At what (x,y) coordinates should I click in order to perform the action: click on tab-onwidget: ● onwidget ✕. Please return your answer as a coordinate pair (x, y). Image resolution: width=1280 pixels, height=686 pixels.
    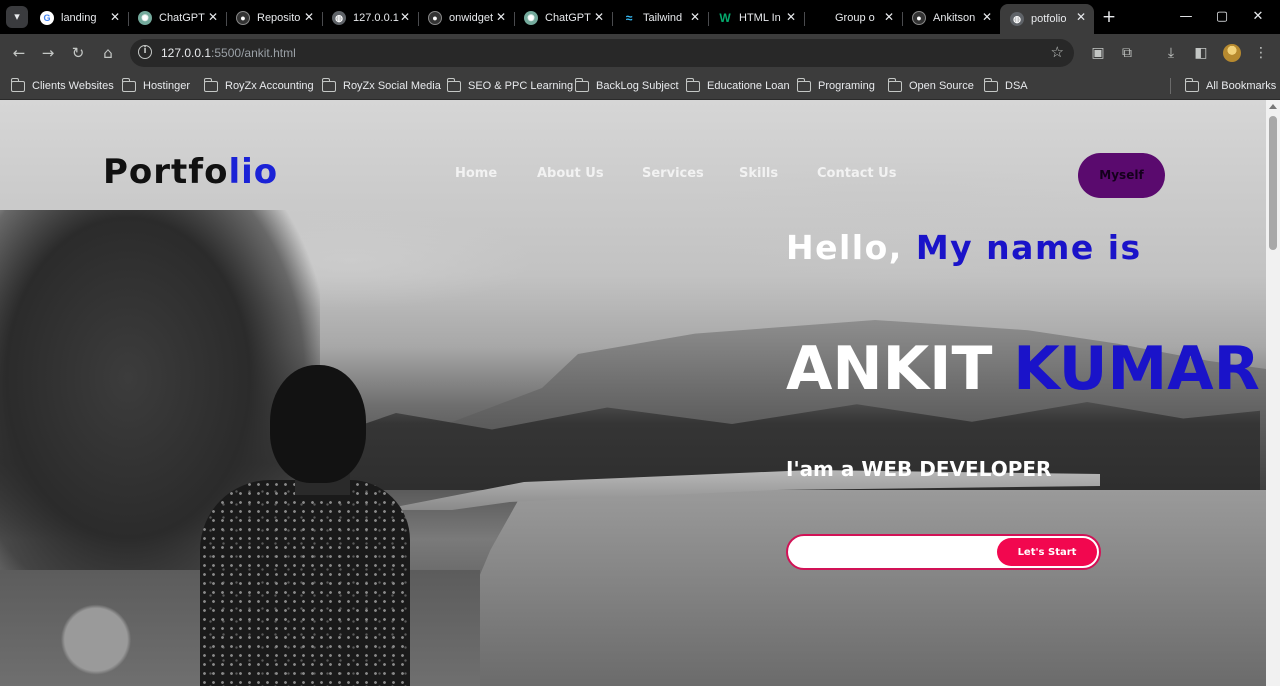
    Looking at the image, I should click on (466, 18).